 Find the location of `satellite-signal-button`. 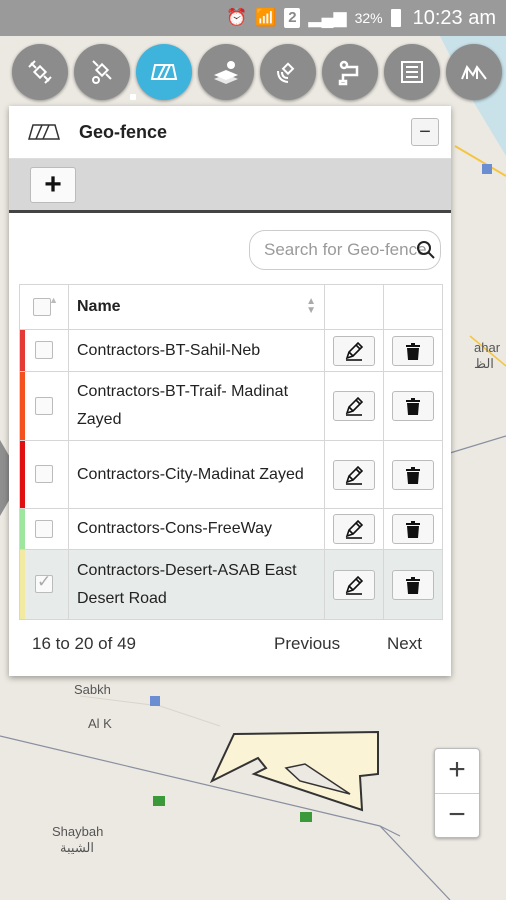

satellite-signal-button is located at coordinates (288, 72).